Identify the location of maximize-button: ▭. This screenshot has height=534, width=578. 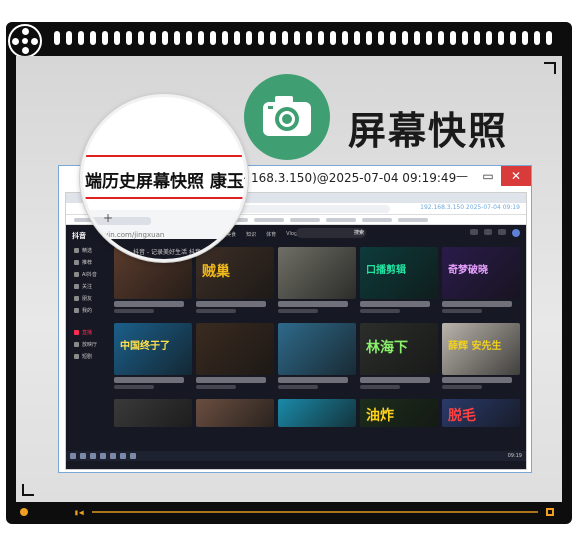
(488, 176).